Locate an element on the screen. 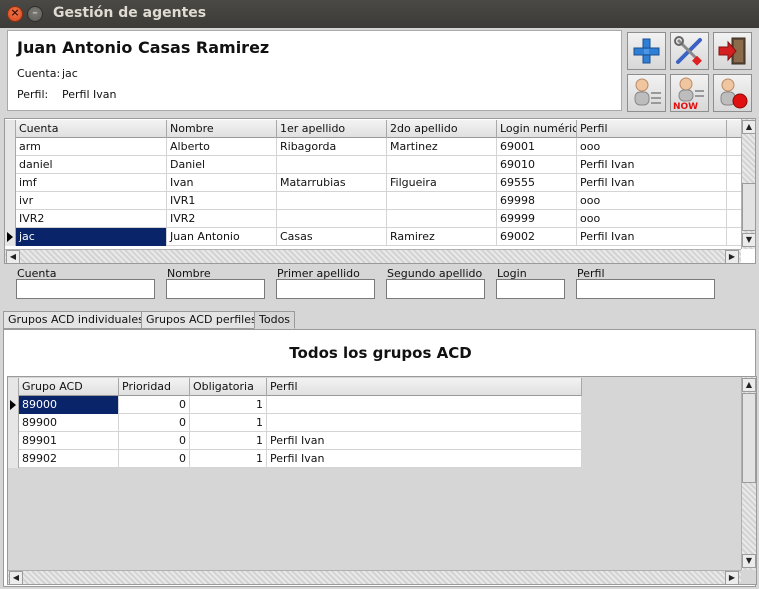 The image size is (759, 589). group-row: 89901 0 1 Perfil Ivan is located at coordinates (295, 441).